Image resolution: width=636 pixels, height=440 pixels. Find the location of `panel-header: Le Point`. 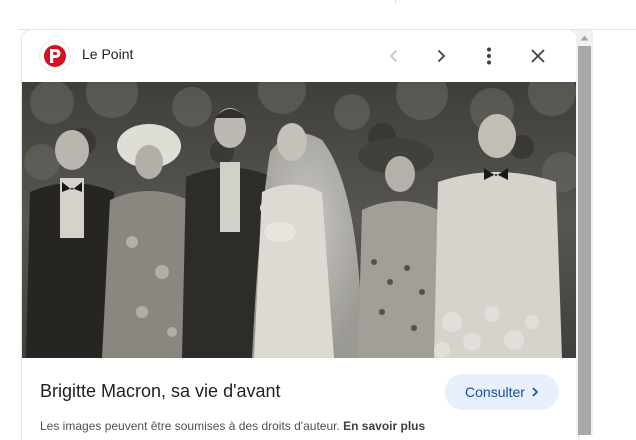

panel-header: Le Point is located at coordinates (300, 56).